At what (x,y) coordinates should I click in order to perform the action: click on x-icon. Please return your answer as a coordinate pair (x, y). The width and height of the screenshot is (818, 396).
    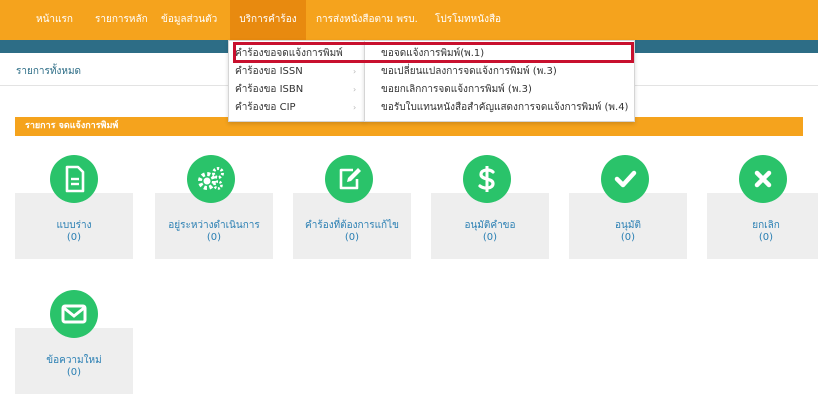
    Looking at the image, I should click on (763, 179).